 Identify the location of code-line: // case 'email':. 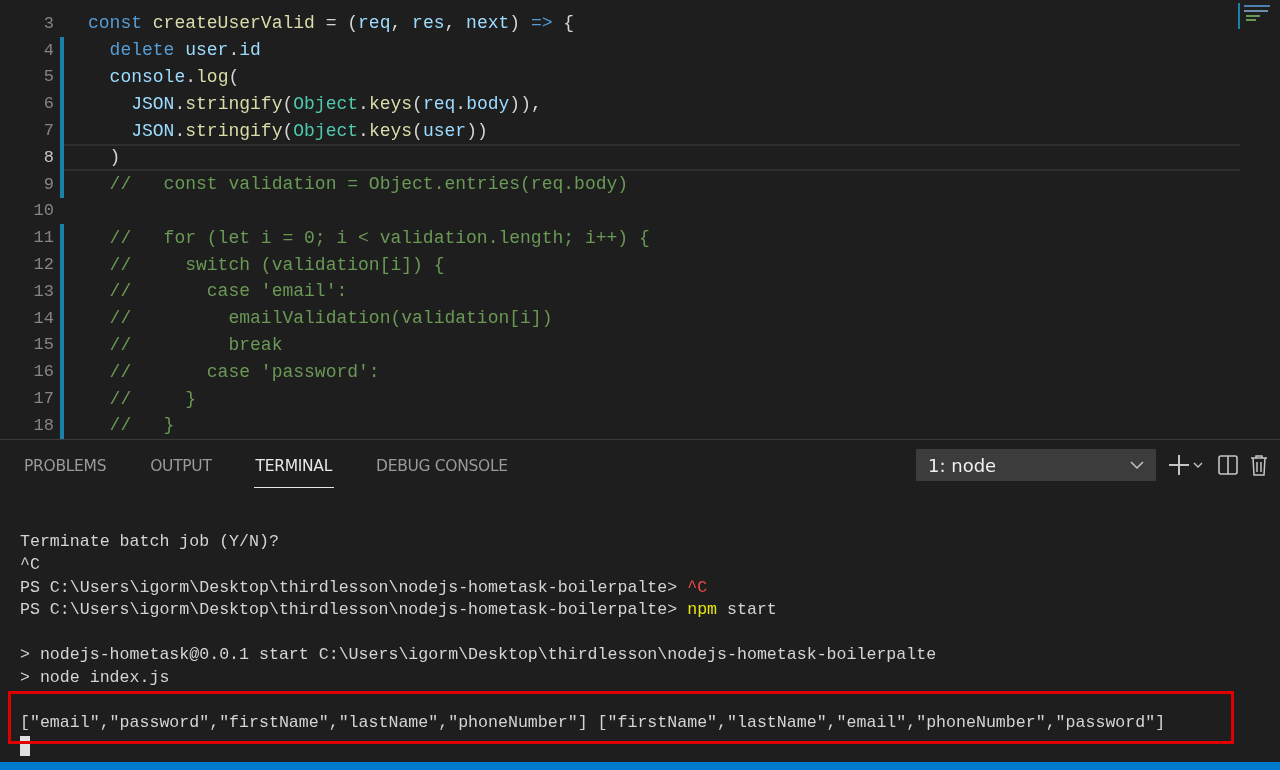
(228, 291).